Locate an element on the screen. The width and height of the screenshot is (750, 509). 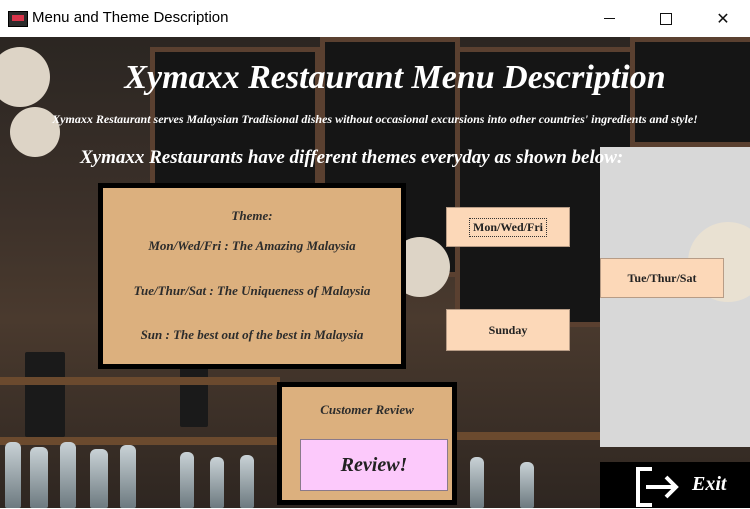
mon-wed-fri-label: Mon/Wed/Fri is located at coordinates (508, 227).